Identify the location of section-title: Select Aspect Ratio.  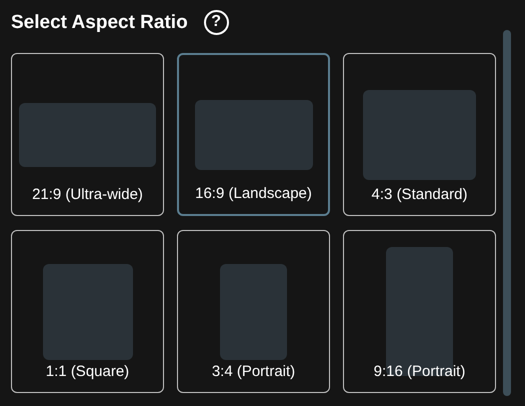
(99, 22).